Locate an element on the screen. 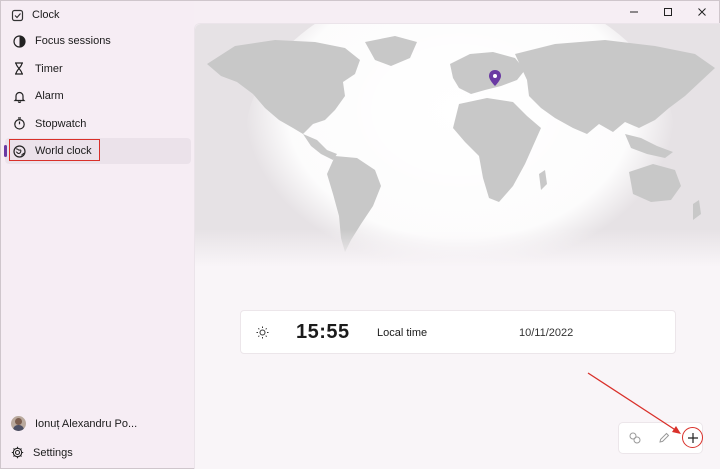  world-clock-toolbar is located at coordinates (660, 438).